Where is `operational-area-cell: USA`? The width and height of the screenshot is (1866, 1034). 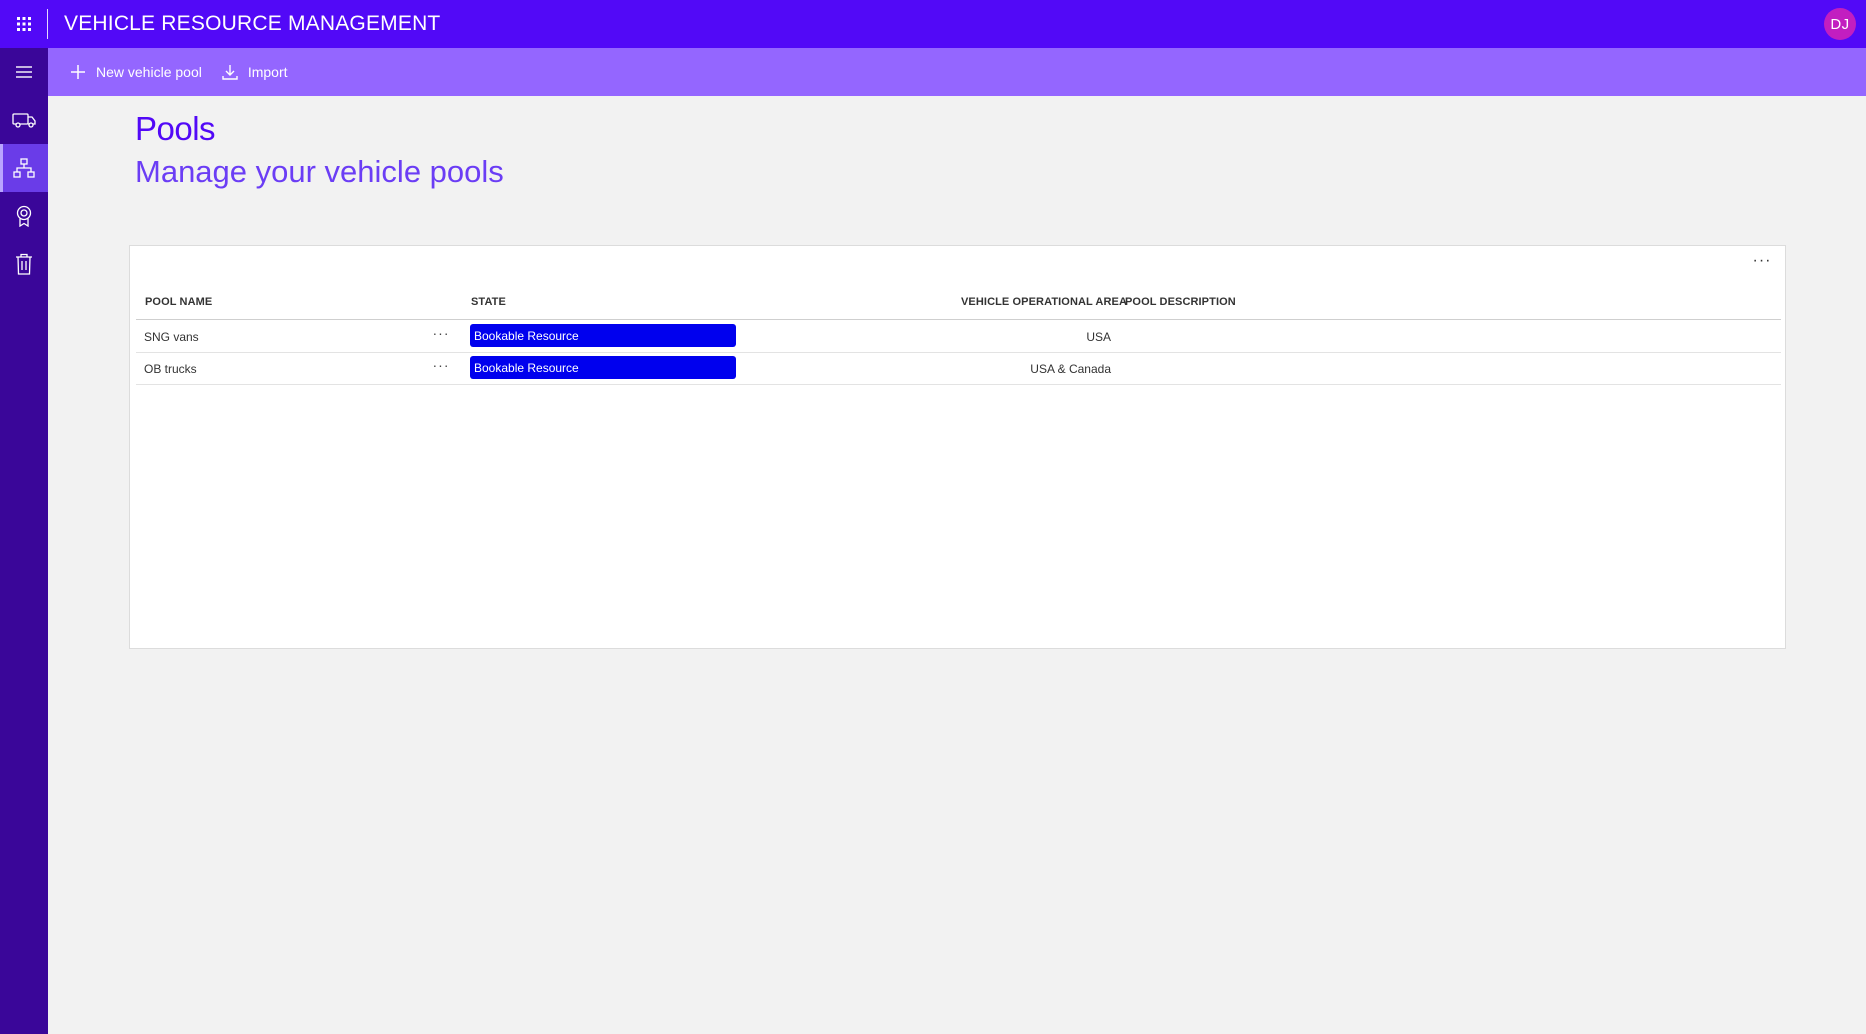
operational-area-cell: USA is located at coordinates (1098, 337).